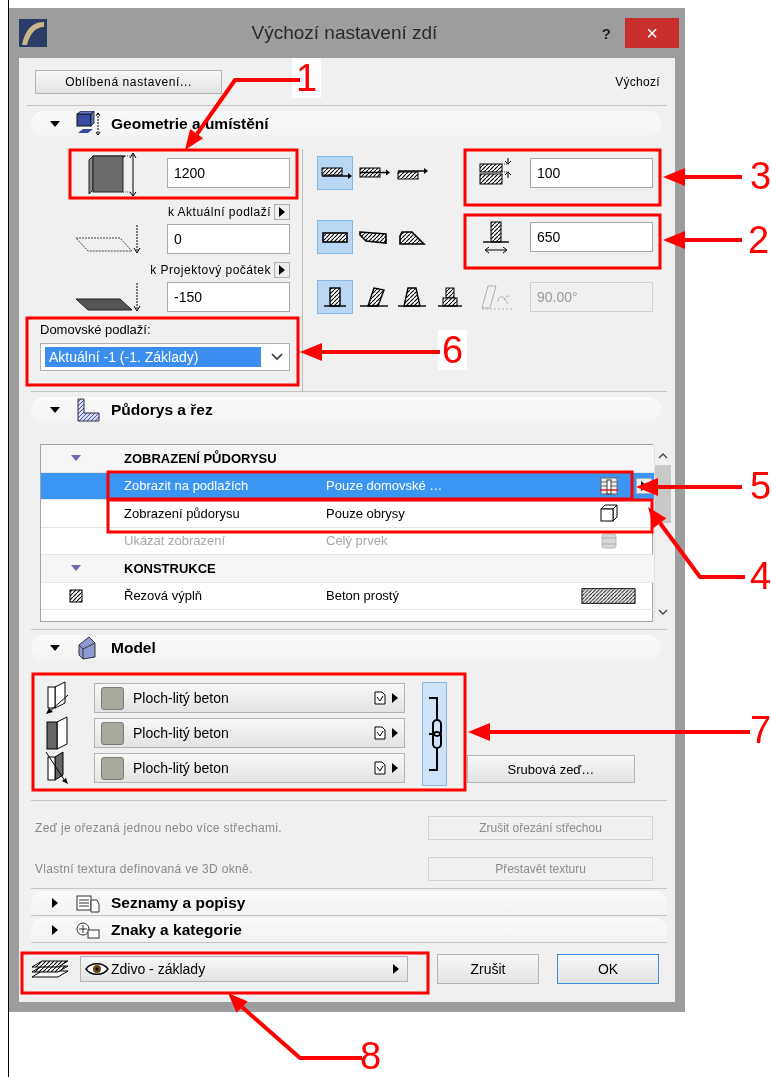 This screenshot has width=771, height=1077. What do you see at coordinates (158, 969) in the screenshot?
I see `dropdown-value: Zdivo - základy` at bounding box center [158, 969].